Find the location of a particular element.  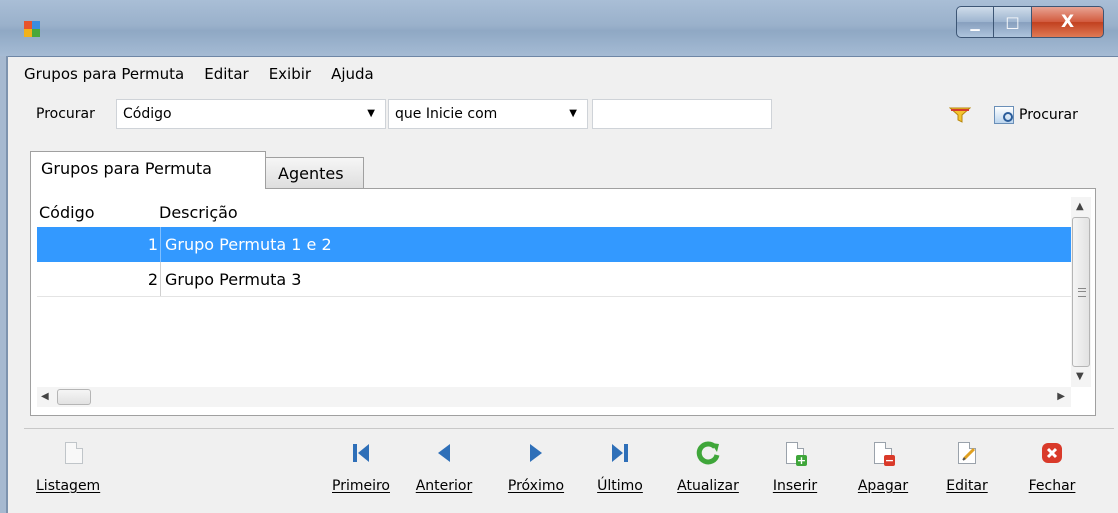

minimize-button: ▁ is located at coordinates (975, 22).